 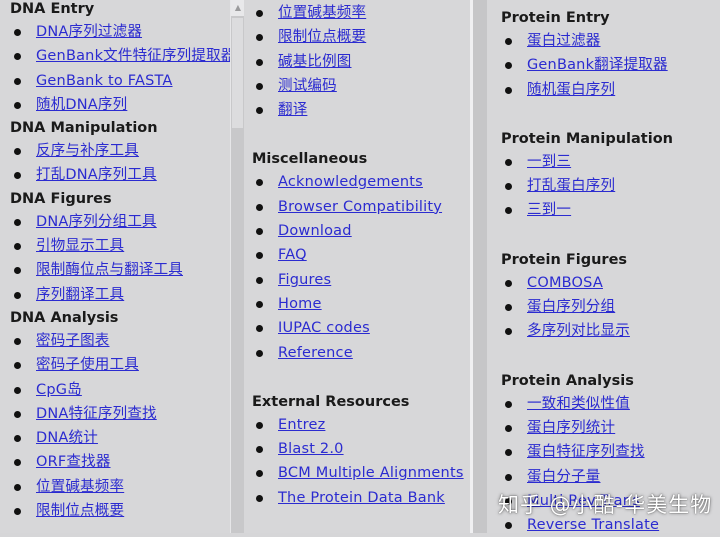 I want to click on section-dna-manipulation: DNA Manipulation 反序与补序工具 打乱DNA序列工具, so click(x=130, y=152).